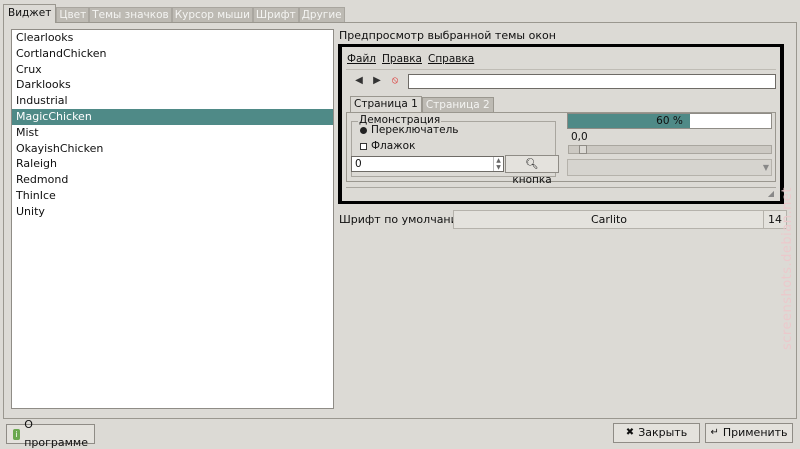  What do you see at coordinates (415, 130) in the screenshot?
I see `radio-label: Переключатель` at bounding box center [415, 130].